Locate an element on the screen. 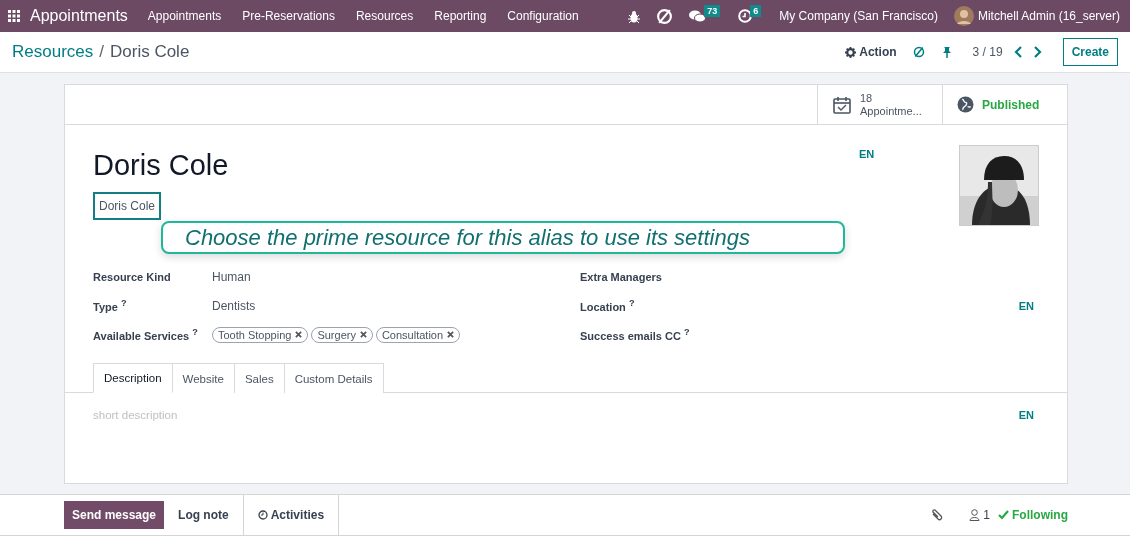  activity-count: 6 is located at coordinates (756, 11).